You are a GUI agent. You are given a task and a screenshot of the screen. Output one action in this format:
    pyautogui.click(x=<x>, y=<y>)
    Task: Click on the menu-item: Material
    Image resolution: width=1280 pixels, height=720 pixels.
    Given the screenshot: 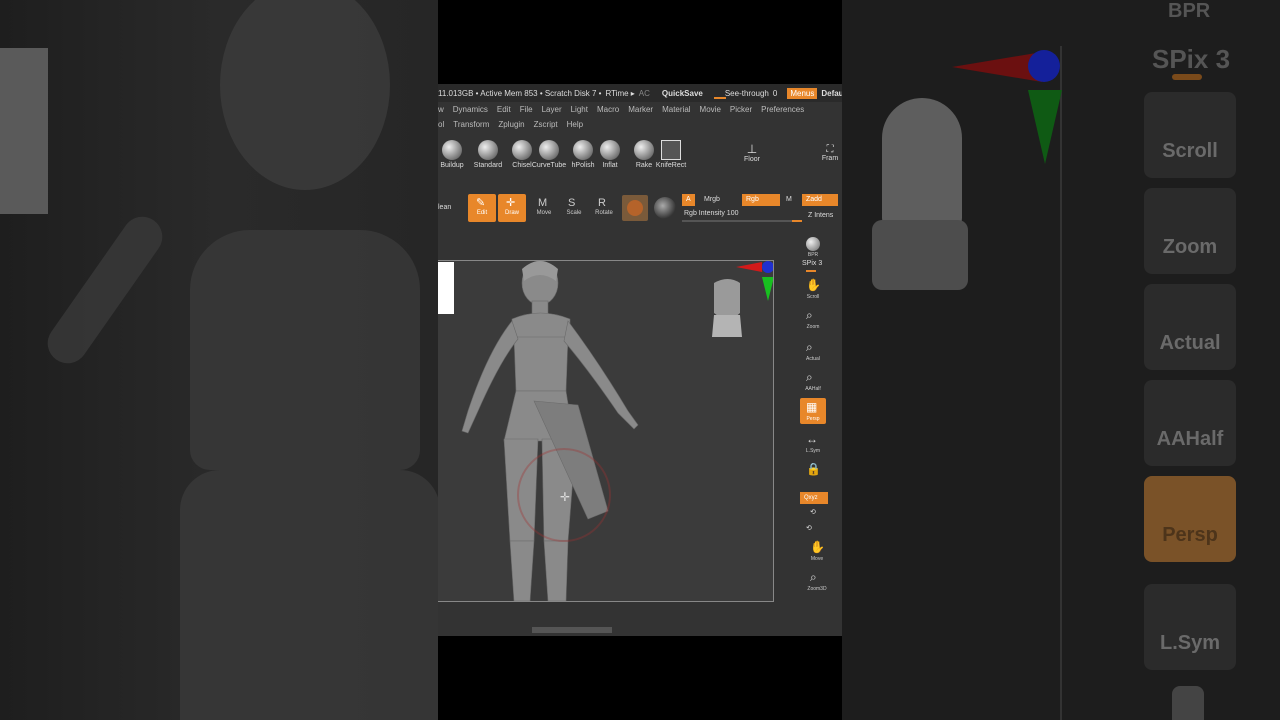 What is the action you would take?
    pyautogui.click(x=676, y=109)
    